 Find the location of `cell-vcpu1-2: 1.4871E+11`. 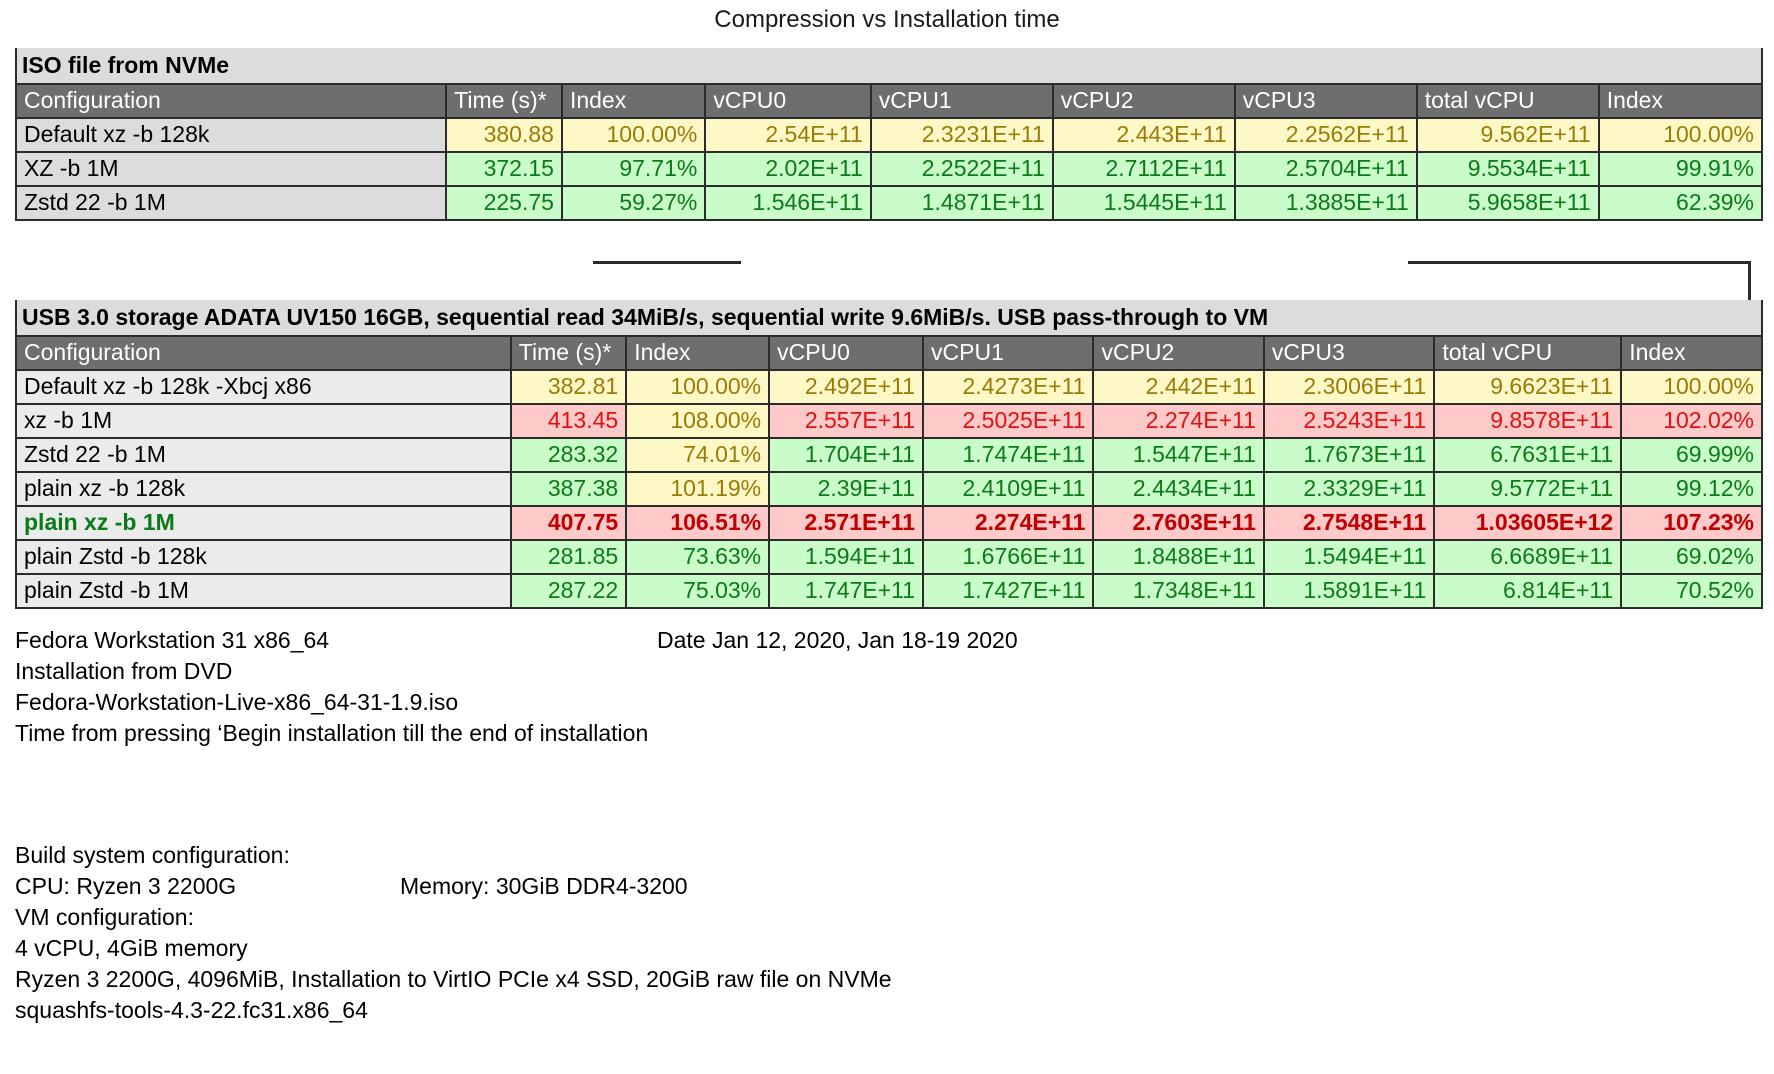

cell-vcpu1-2: 1.4871E+11 is located at coordinates (961, 203).